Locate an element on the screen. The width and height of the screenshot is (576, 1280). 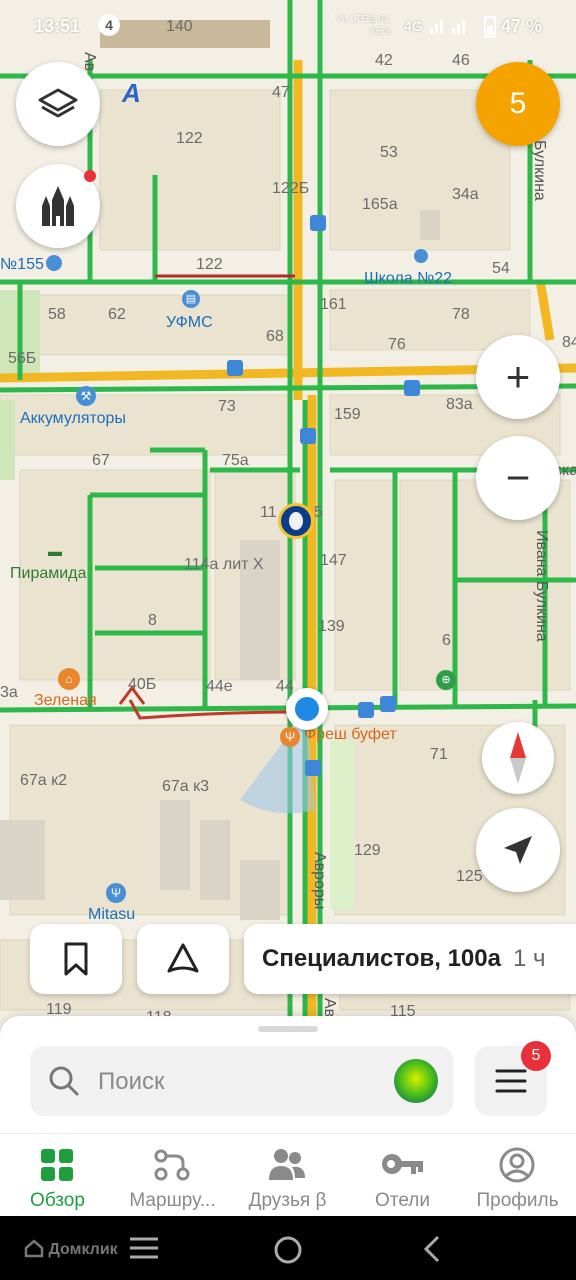
airline-logo-icon: A is located at coordinates (131, 93).